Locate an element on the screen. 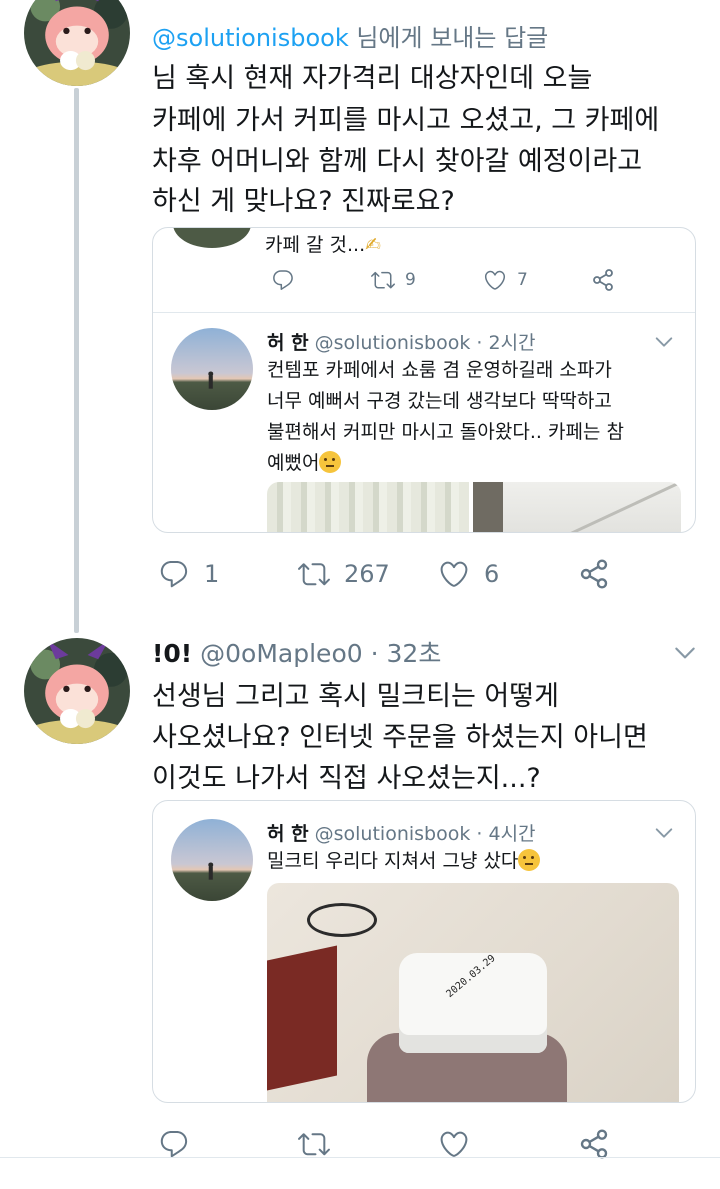 The height and width of the screenshot is (1189, 720). card-divider is located at coordinates (424, 312).